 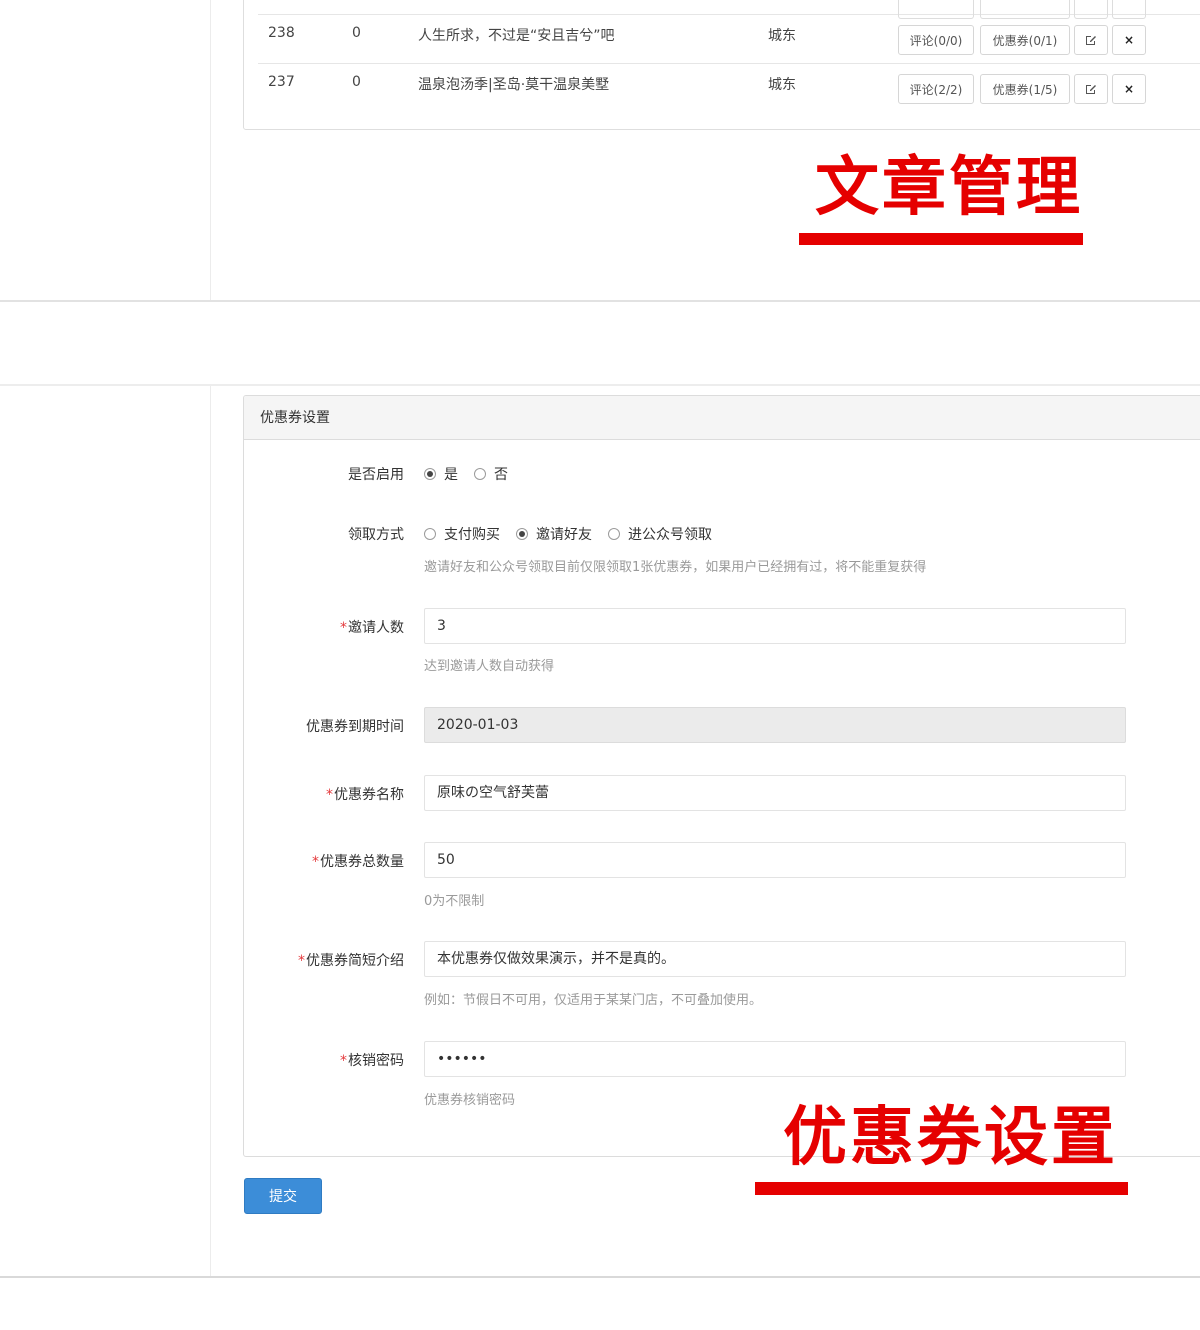 I want to click on password-input: ••••••, so click(x=775, y=1059).